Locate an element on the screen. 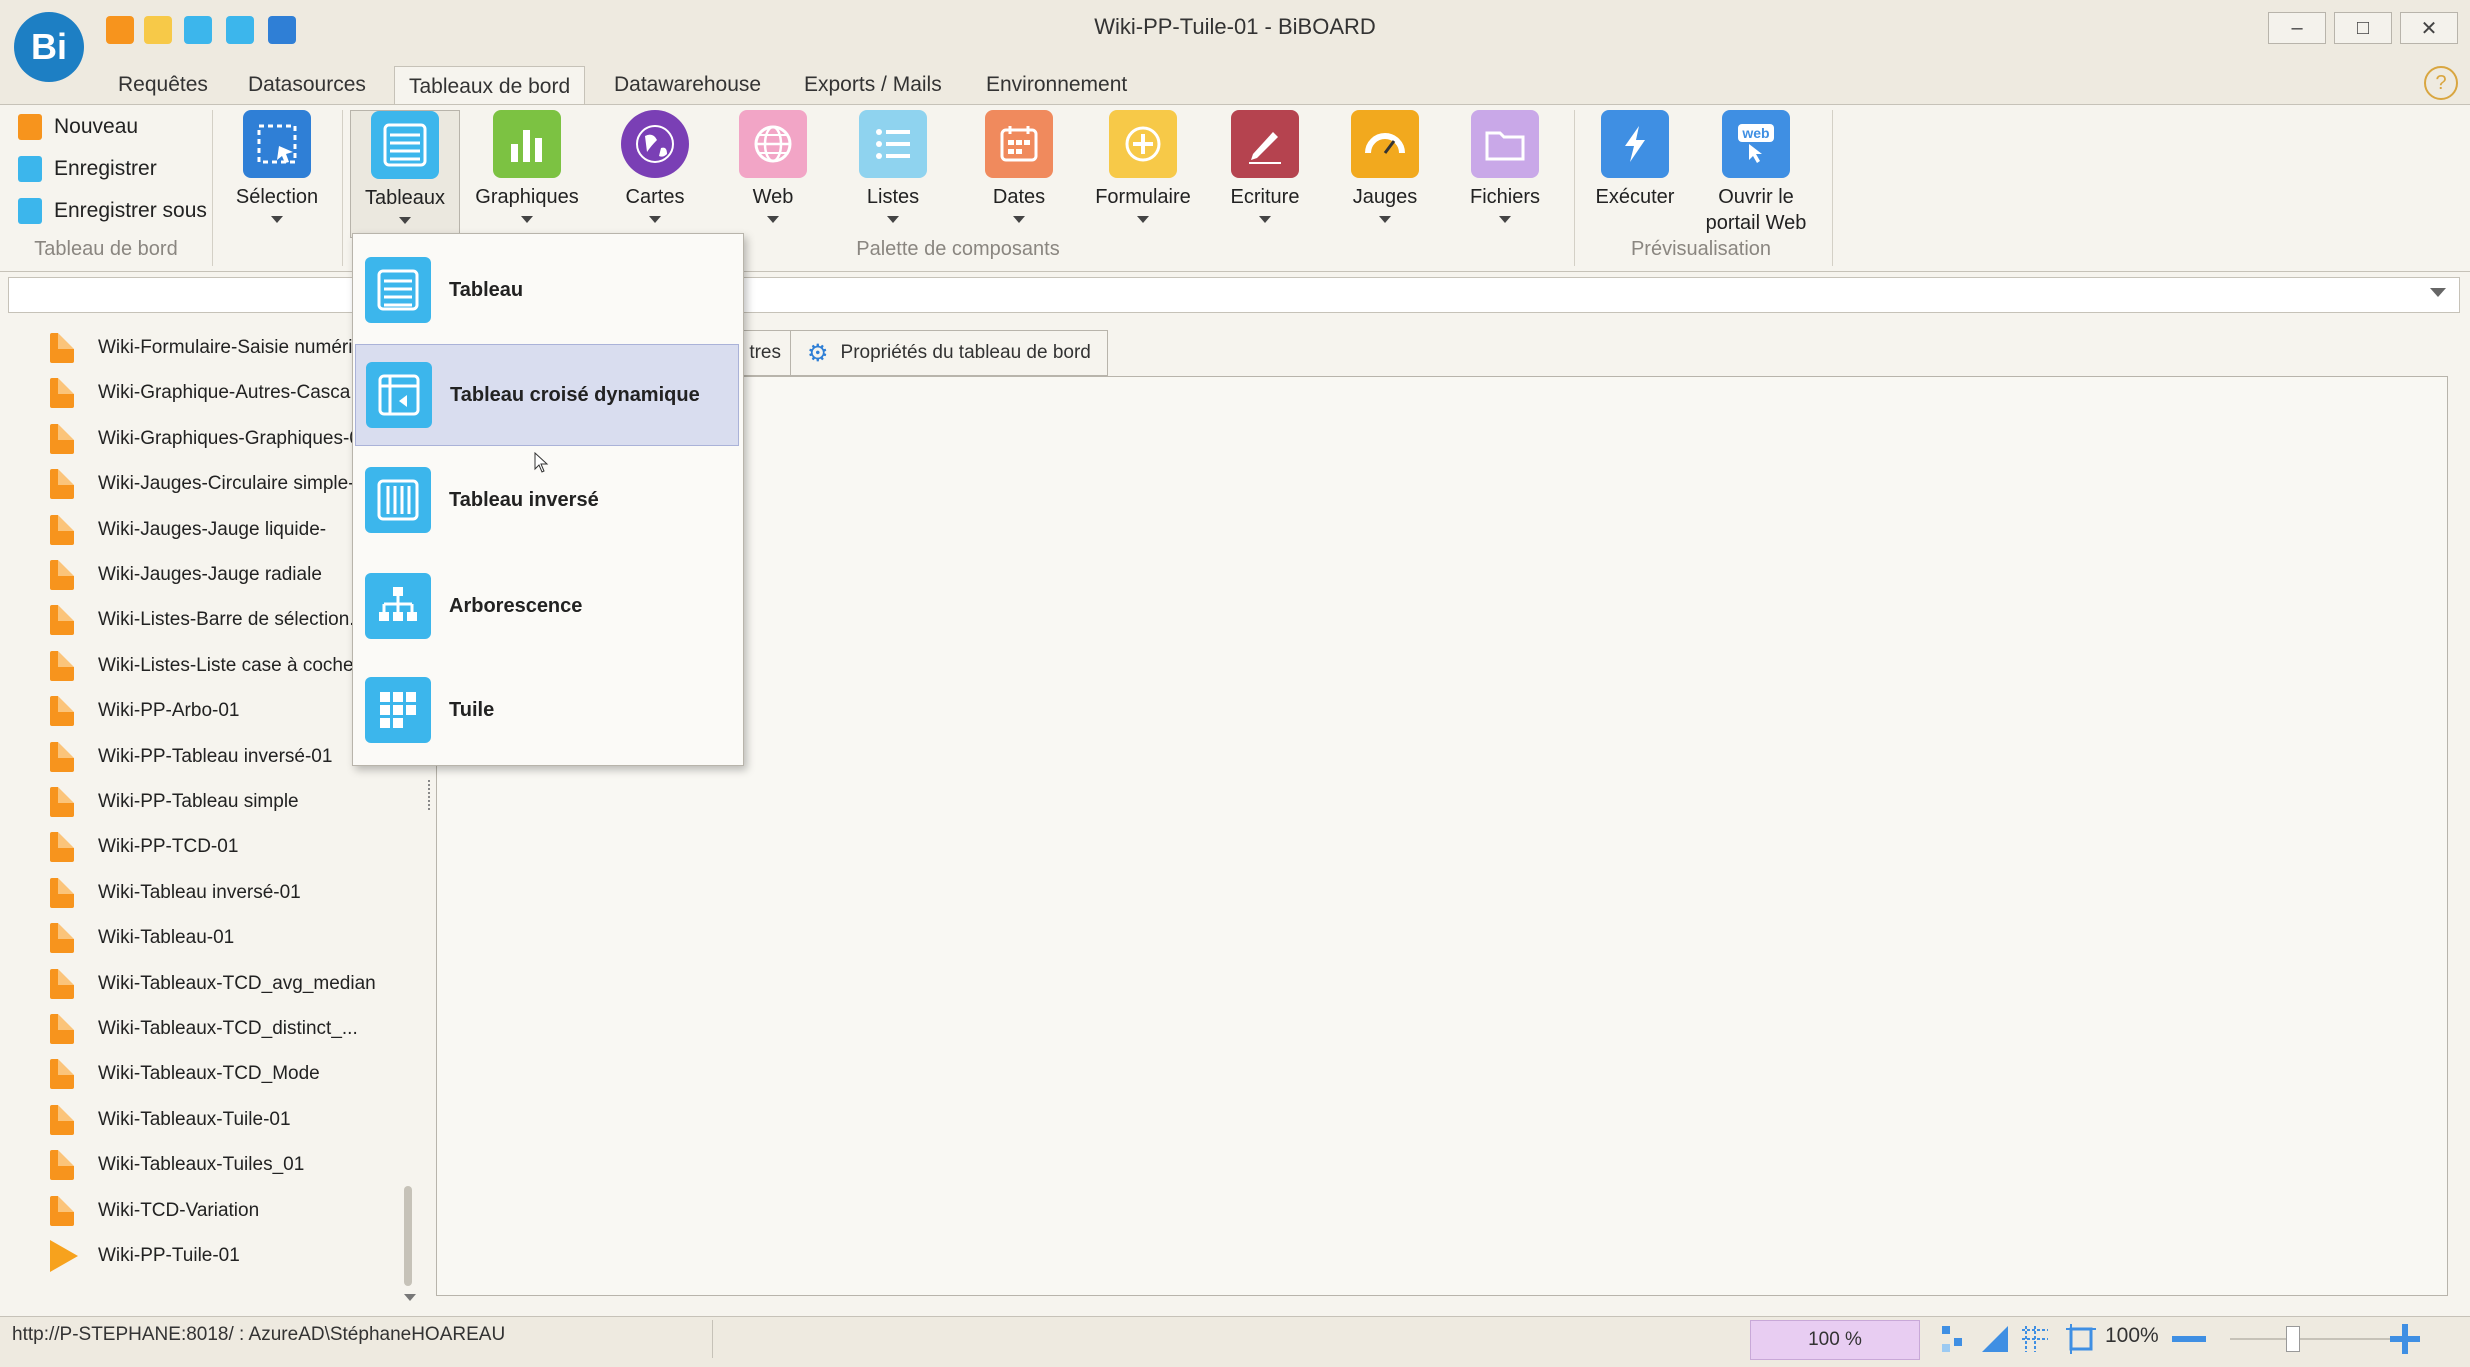 The height and width of the screenshot is (1367, 2470). help-icon: ? is located at coordinates (2441, 83).